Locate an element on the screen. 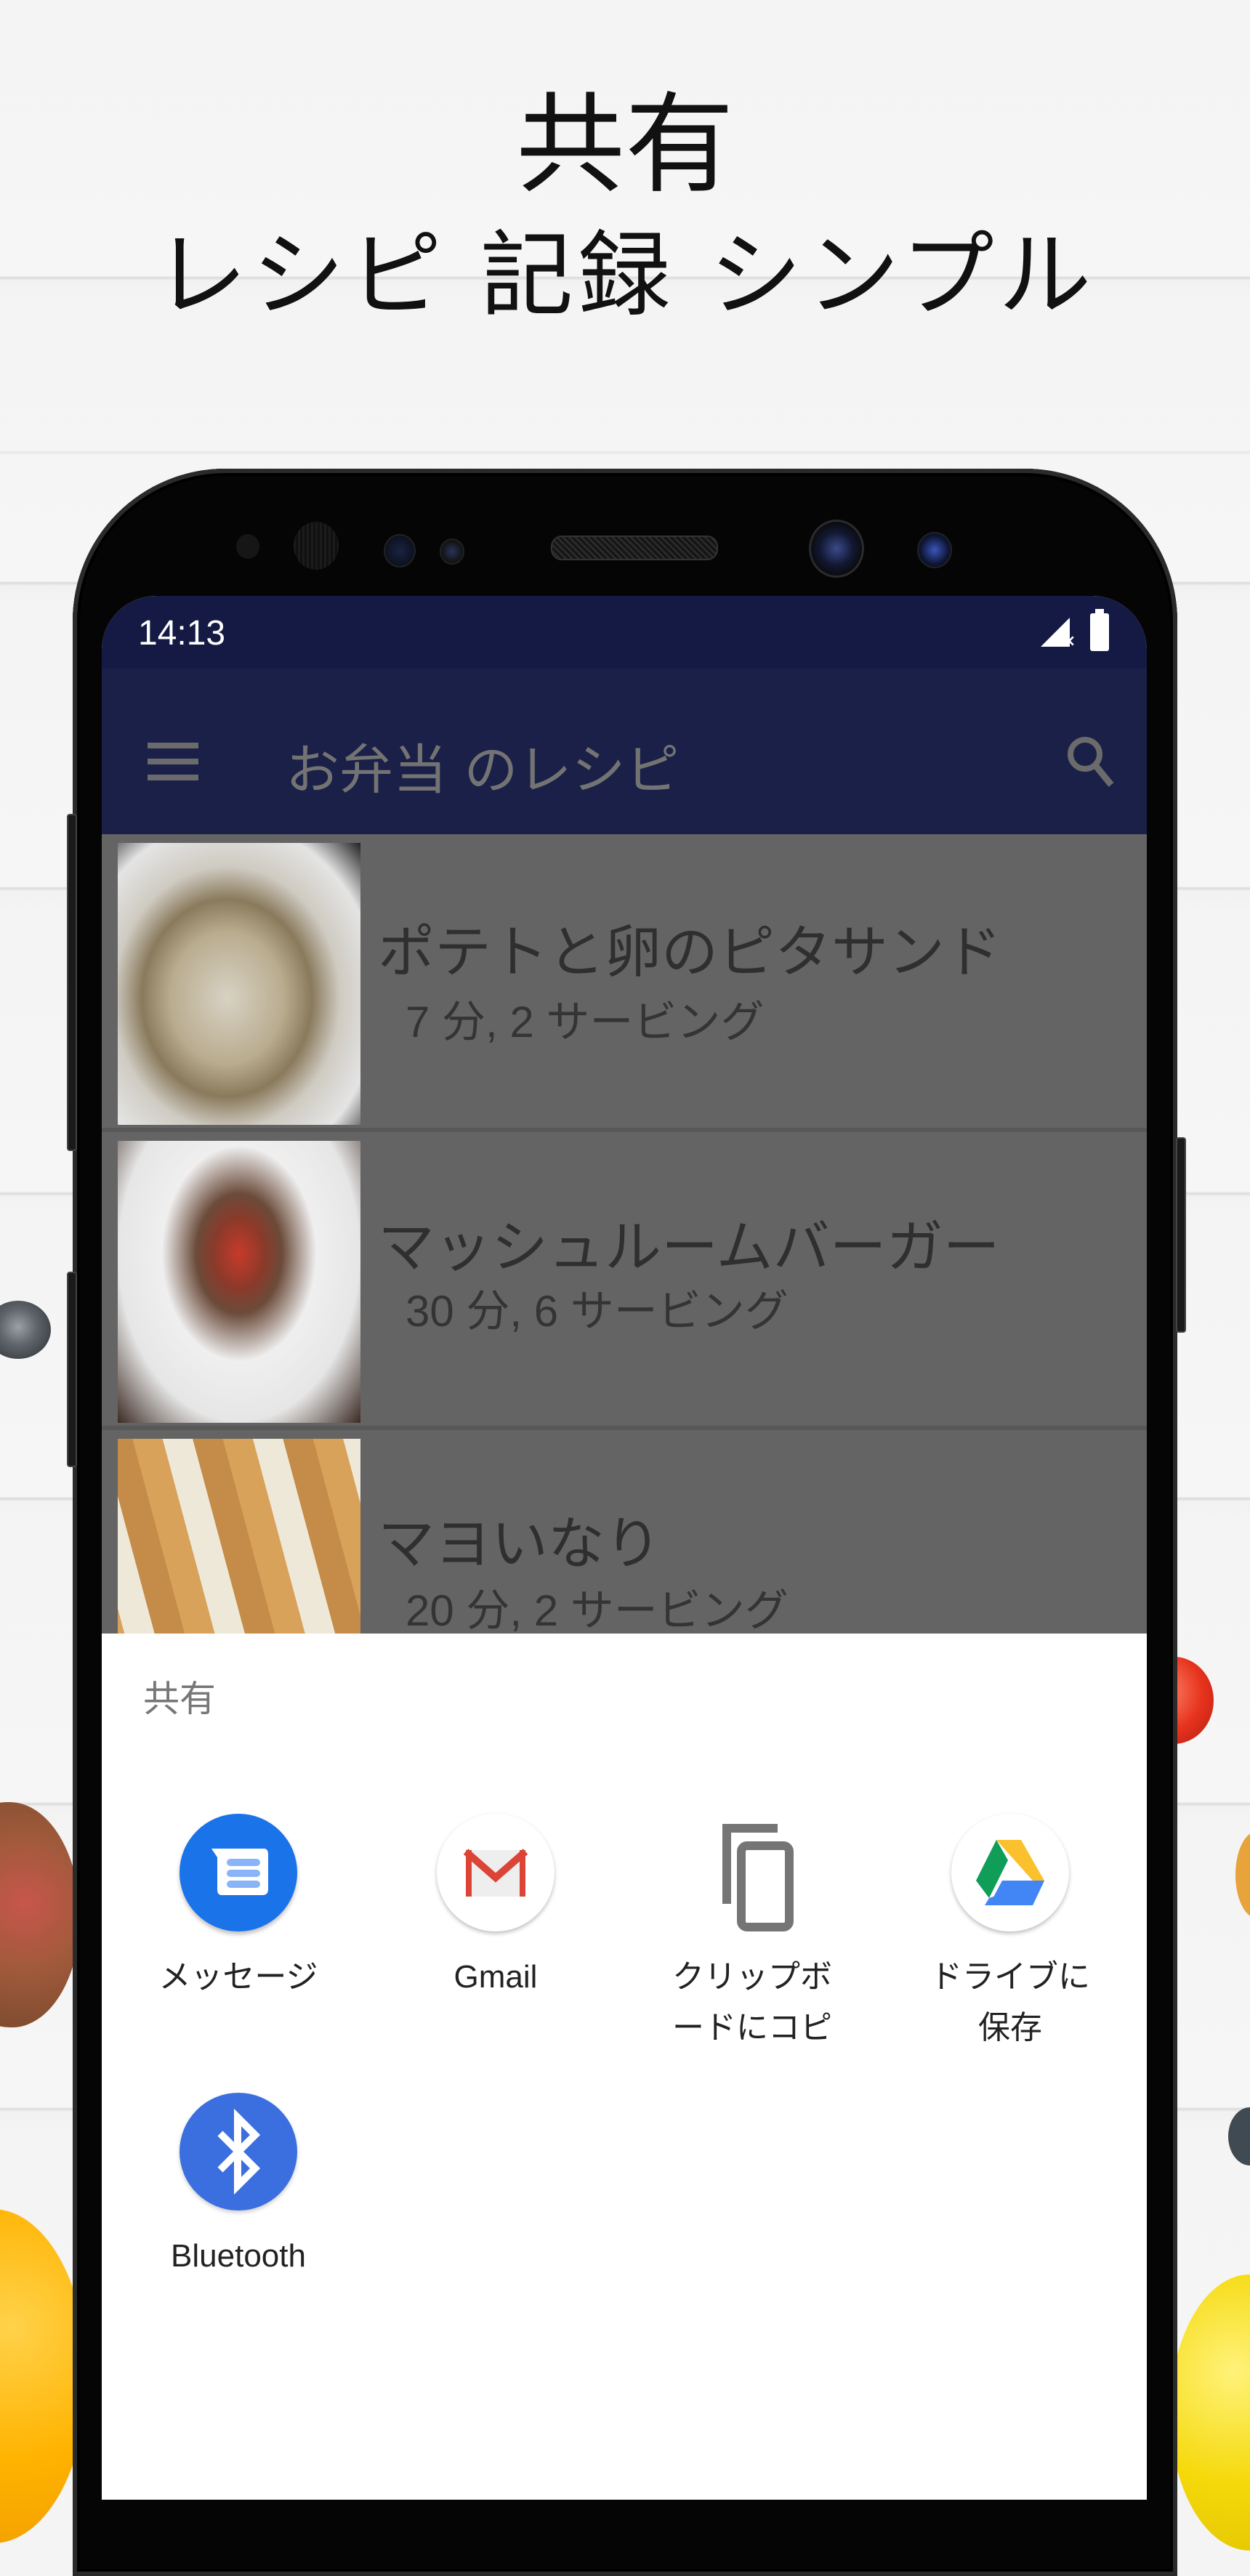 The image size is (1250, 2576). blueberry-decoration-right is located at coordinates (1239, 2136).